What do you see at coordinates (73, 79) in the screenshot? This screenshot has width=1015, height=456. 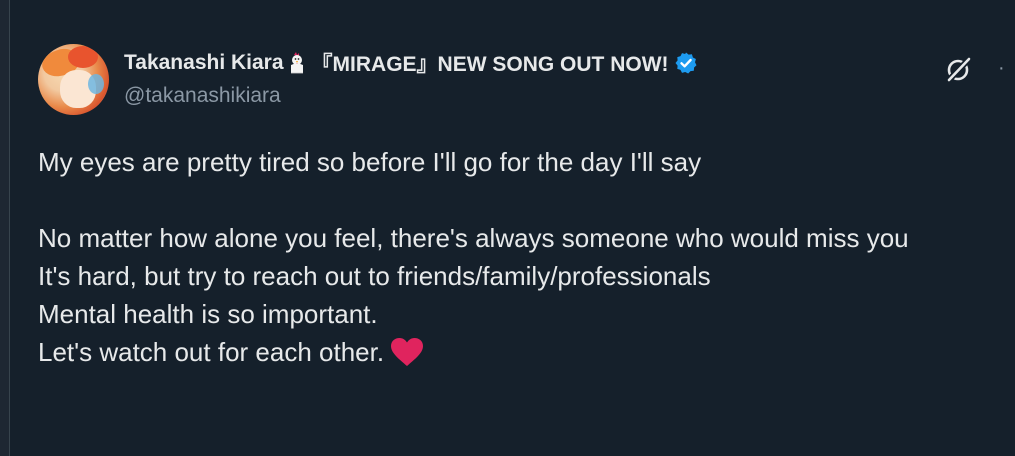 I see `avatar` at bounding box center [73, 79].